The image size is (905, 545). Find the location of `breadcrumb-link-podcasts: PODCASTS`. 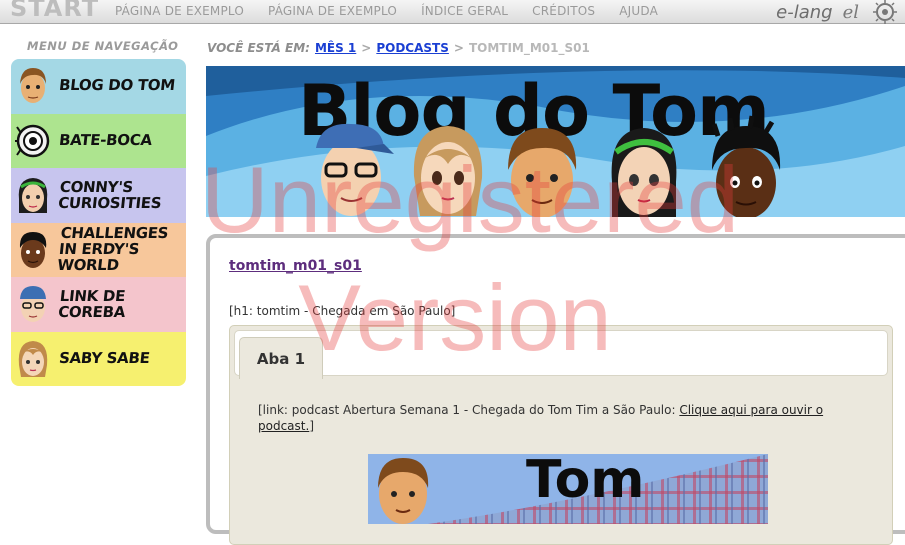

breadcrumb-link-podcasts: PODCASTS is located at coordinates (412, 48).